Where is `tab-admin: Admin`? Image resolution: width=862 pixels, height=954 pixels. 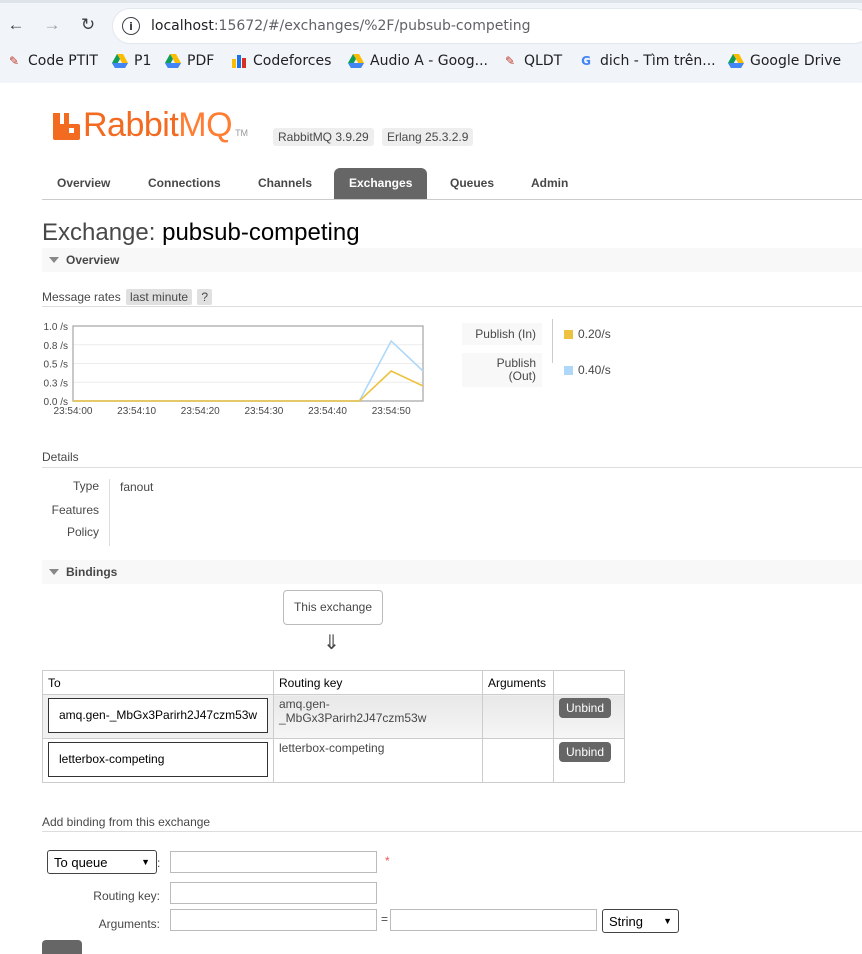 tab-admin: Admin is located at coordinates (549, 183).